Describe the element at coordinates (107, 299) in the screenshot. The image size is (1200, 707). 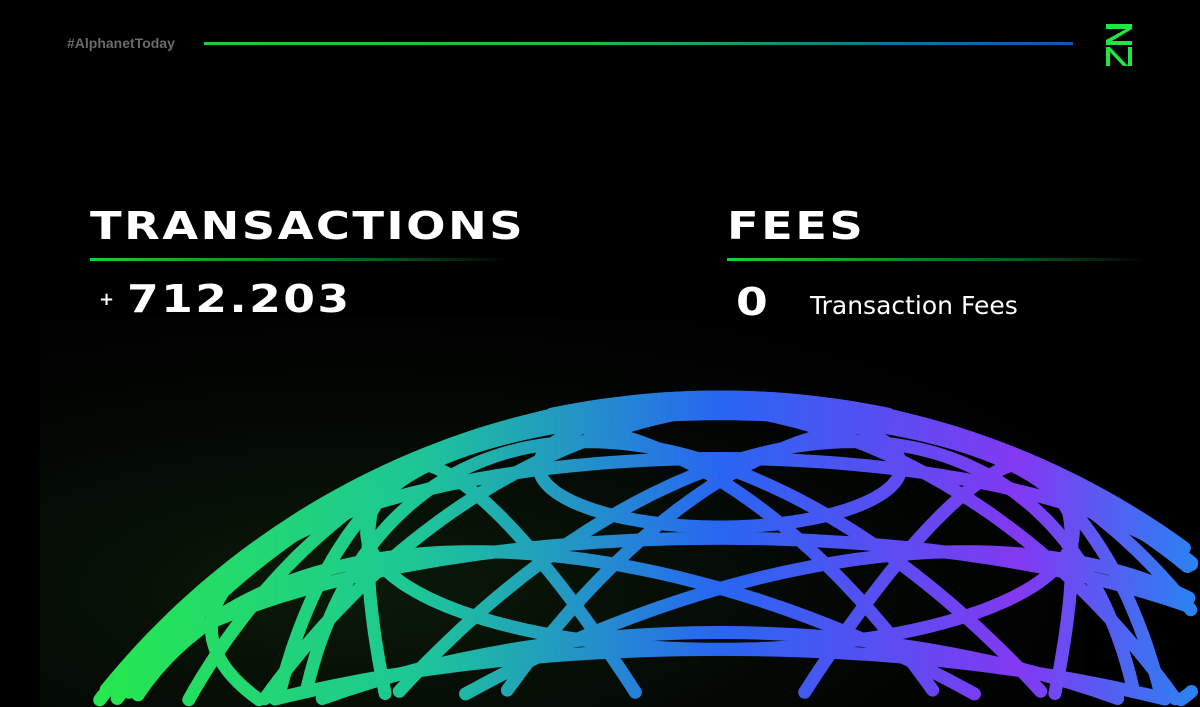
I see `transactions-prefix: +` at that location.